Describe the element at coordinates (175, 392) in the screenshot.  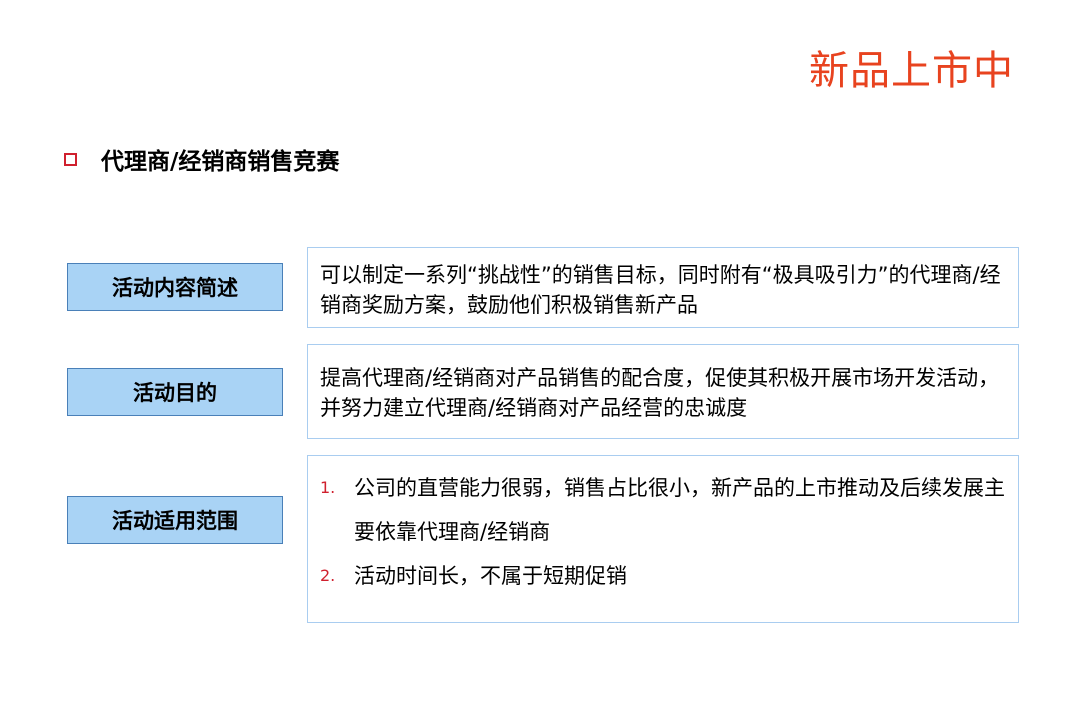
I see `label-activity-purpose: 活动目的` at that location.